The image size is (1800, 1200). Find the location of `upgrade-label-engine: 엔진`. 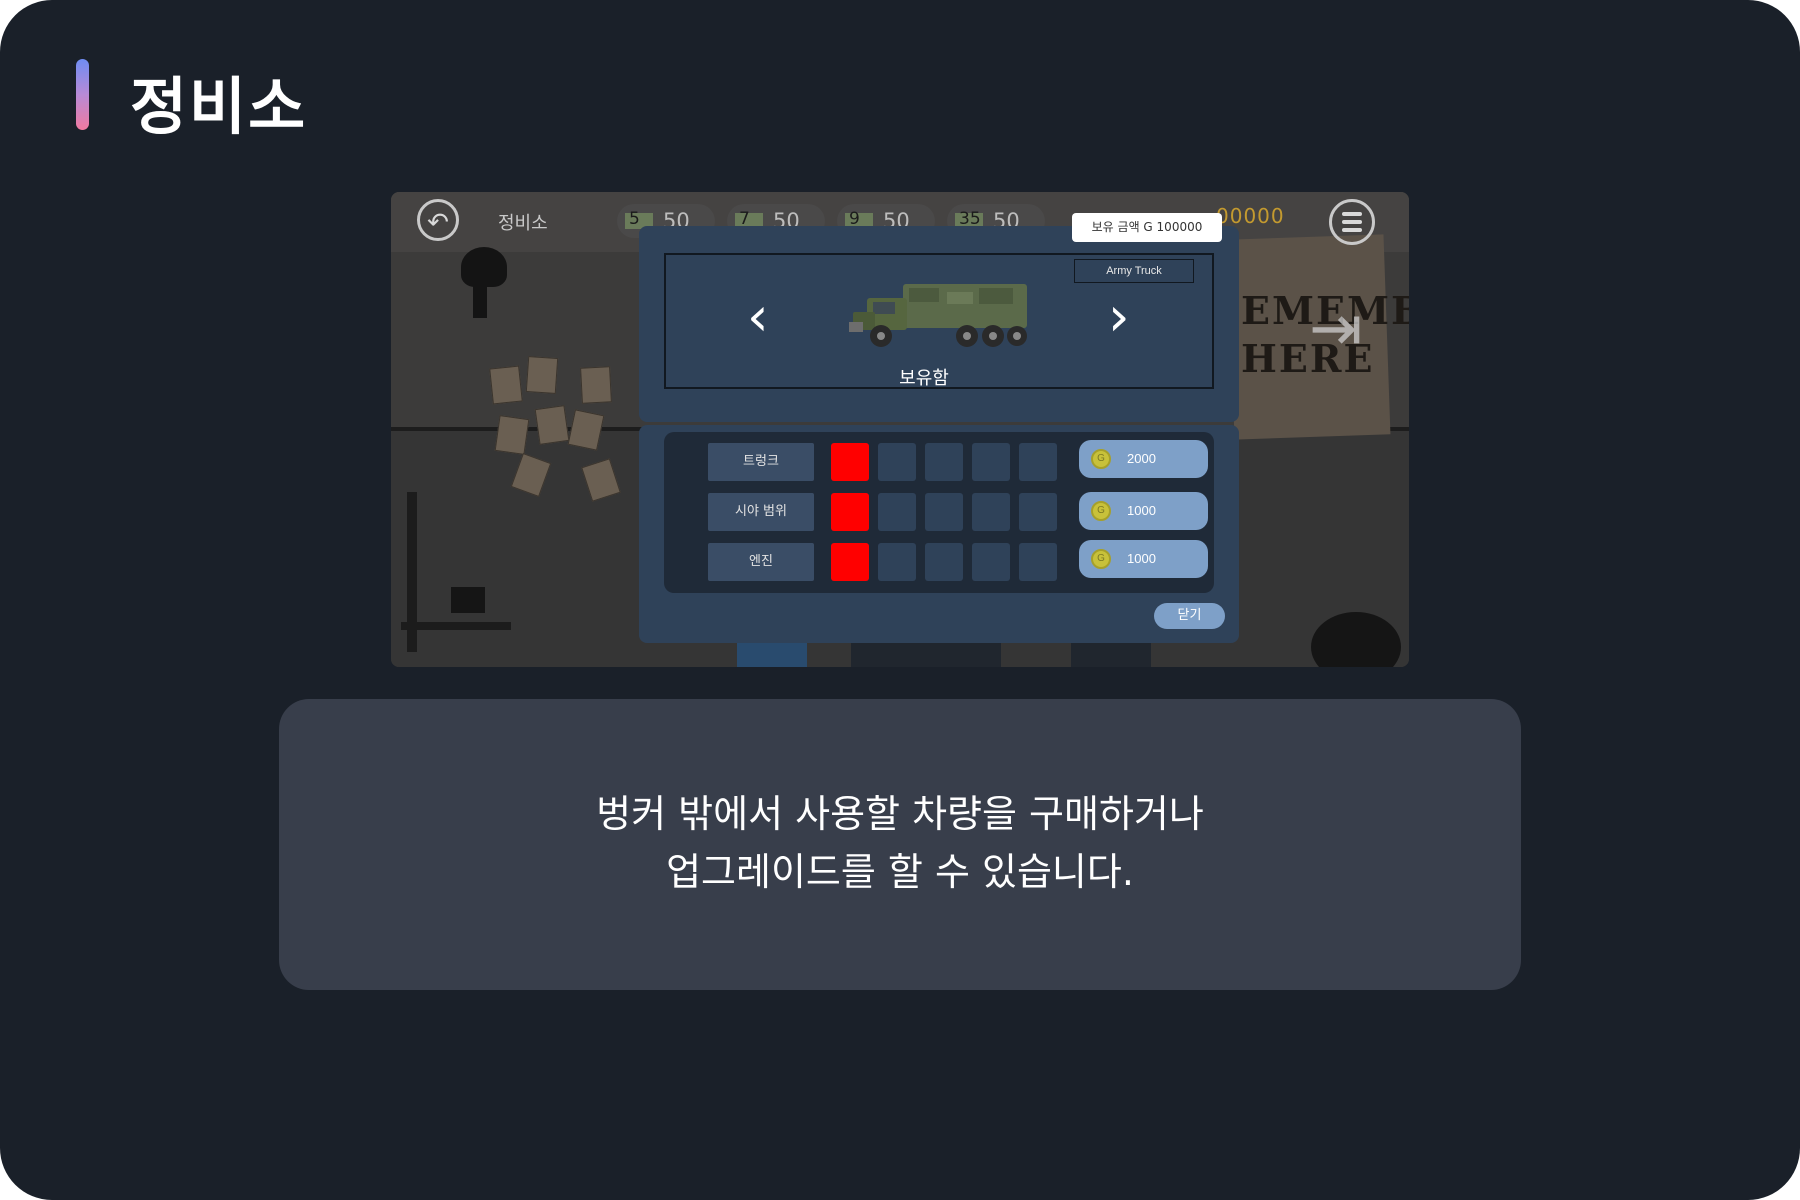

upgrade-label-engine: 엔진 is located at coordinates (761, 562).